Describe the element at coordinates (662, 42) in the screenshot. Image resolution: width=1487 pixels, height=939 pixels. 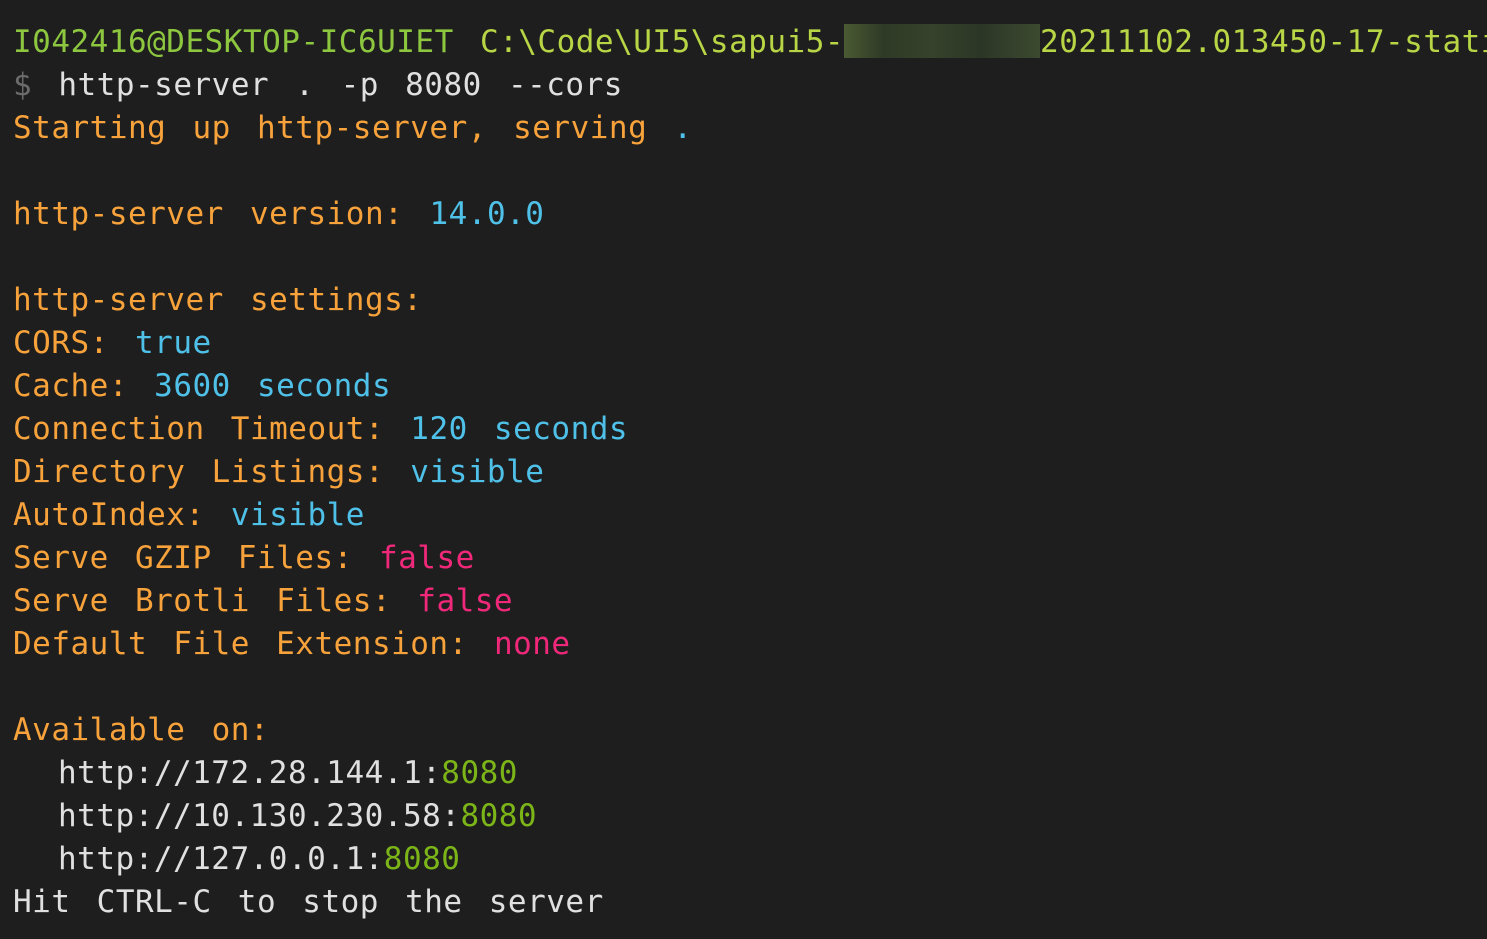
I see `current-path-prefix: C:\Code\UI5\sapui5-` at that location.